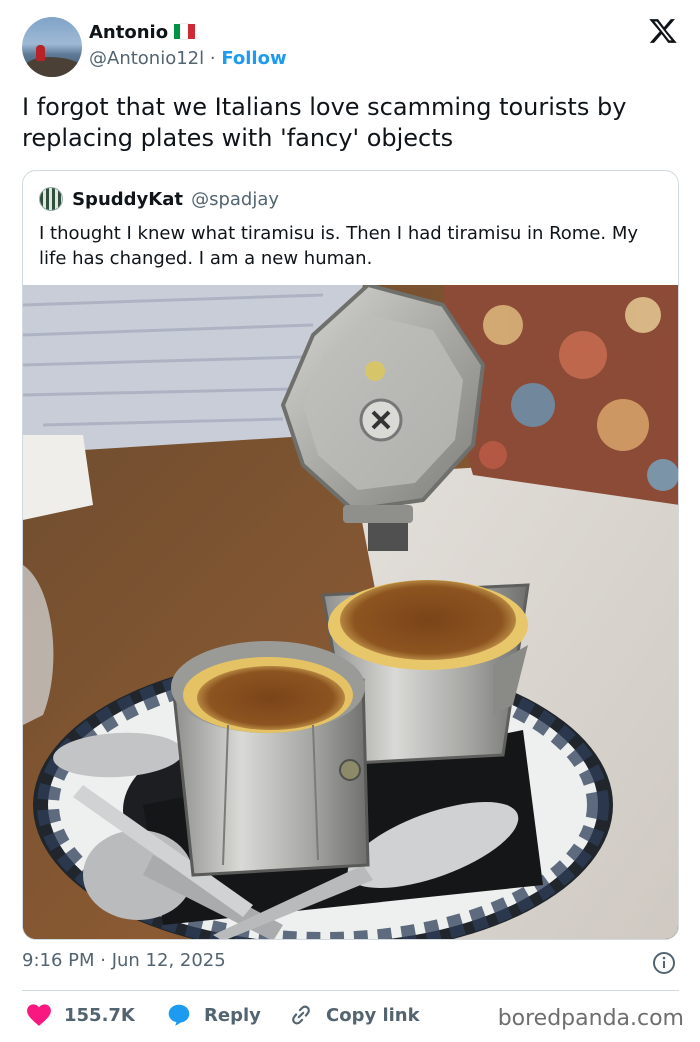 The image size is (700, 1042). I want to click on reply-button: Reply, so click(213, 1015).